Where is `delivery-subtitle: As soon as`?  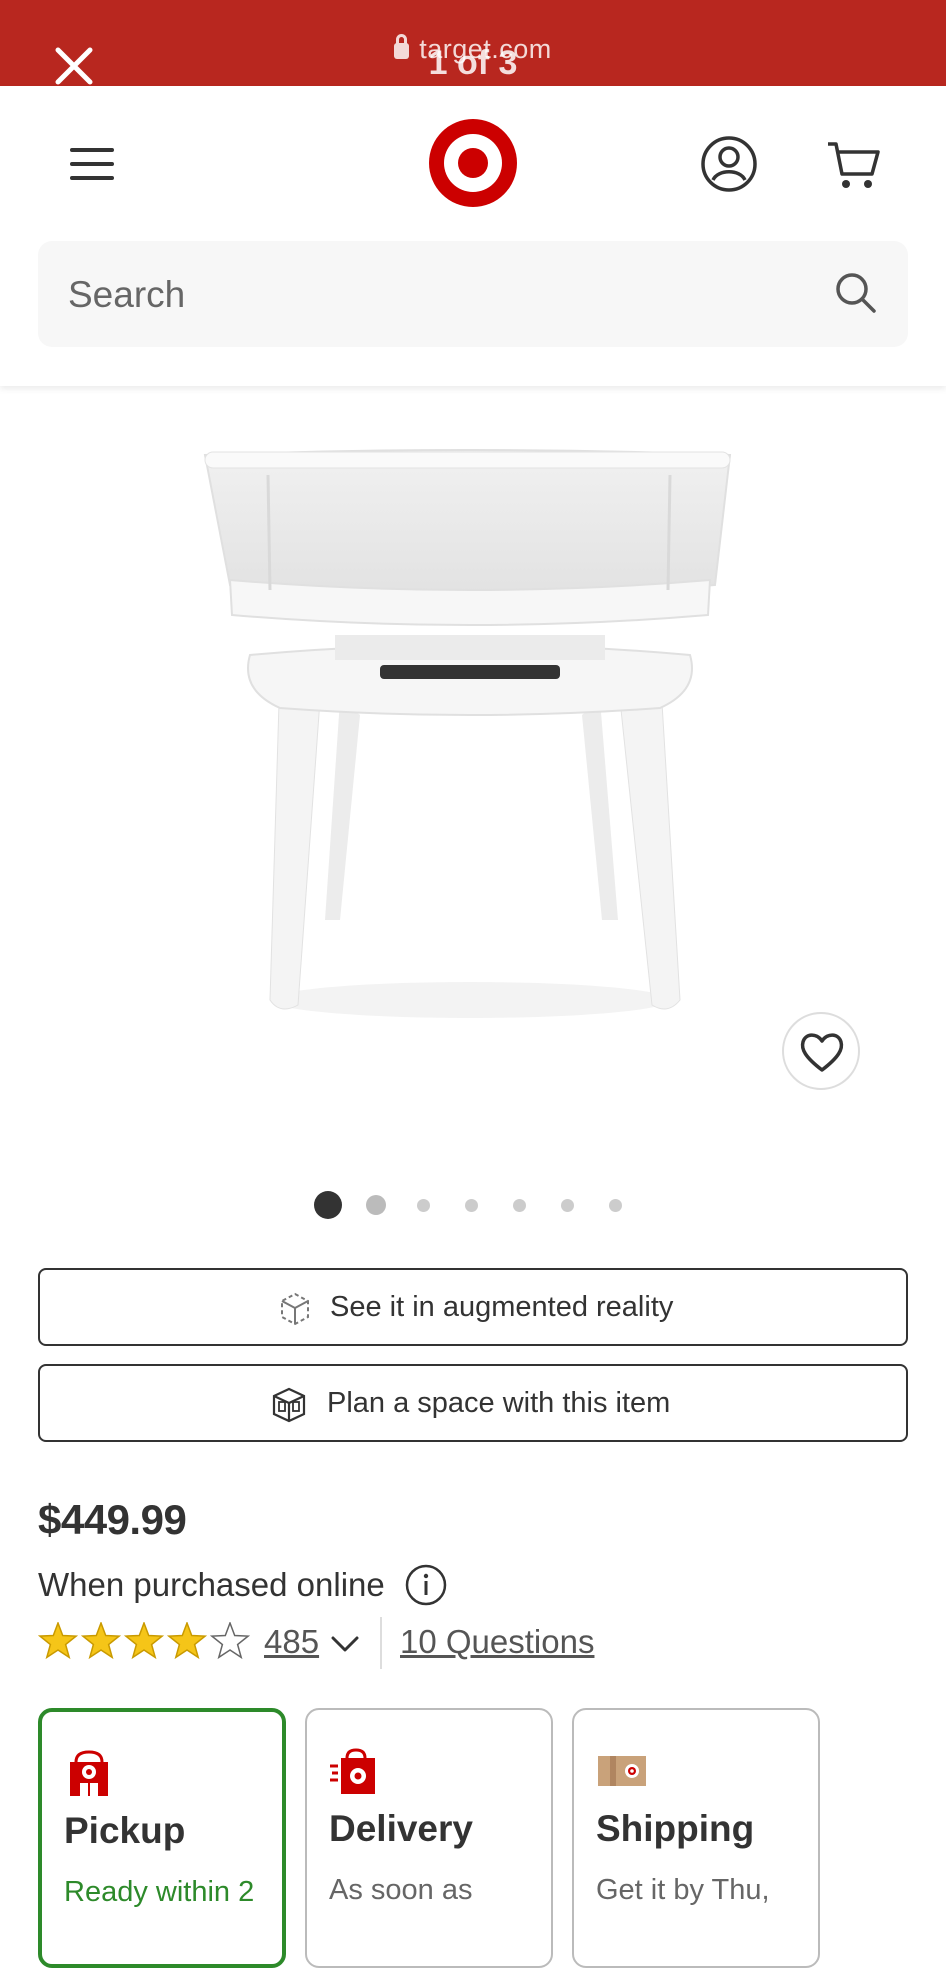 delivery-subtitle: As soon as is located at coordinates (401, 1890).